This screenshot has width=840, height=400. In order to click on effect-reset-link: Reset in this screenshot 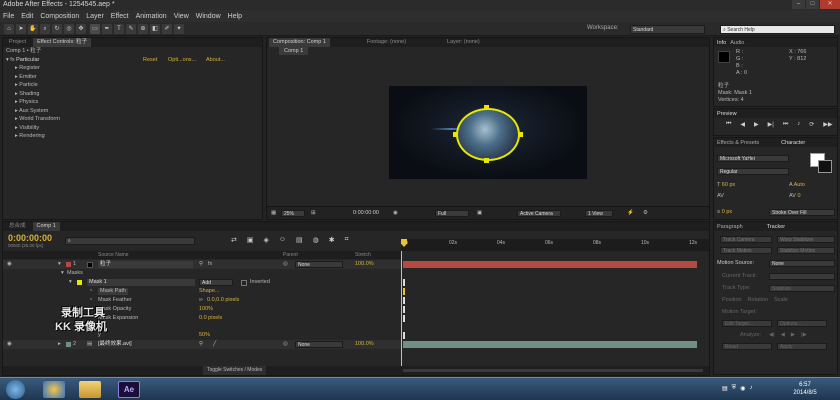, I will do `click(150, 60)`.